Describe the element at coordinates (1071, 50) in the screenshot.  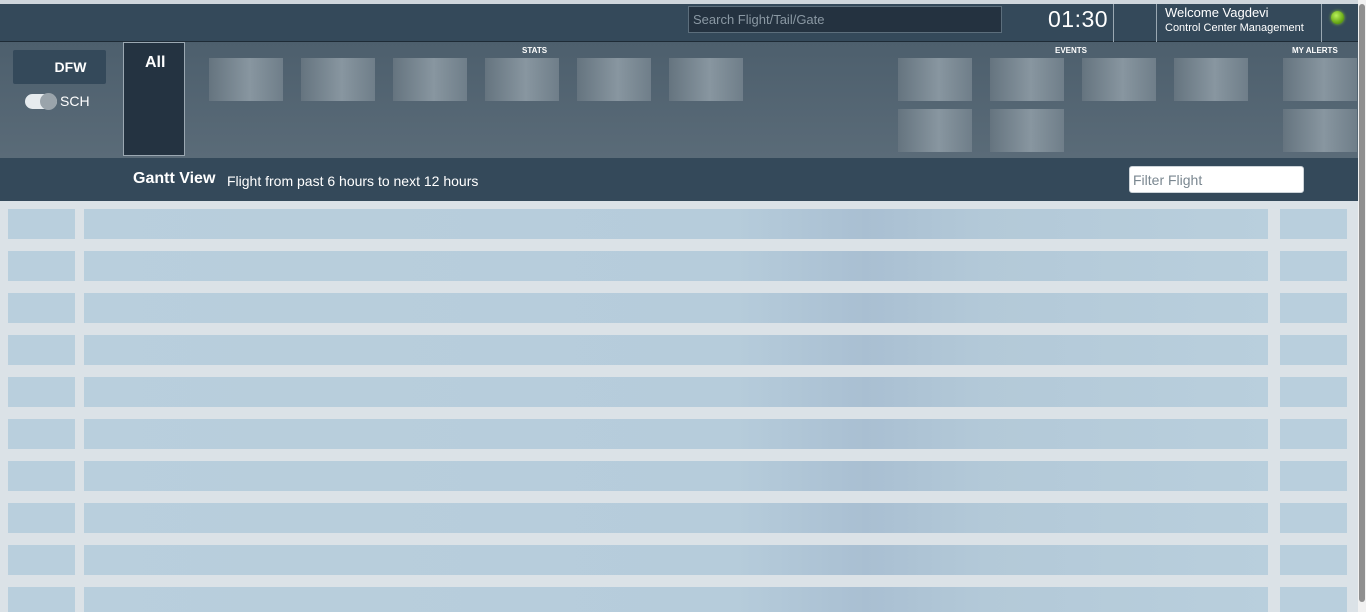
I see `events-section-title: EVENTS` at that location.